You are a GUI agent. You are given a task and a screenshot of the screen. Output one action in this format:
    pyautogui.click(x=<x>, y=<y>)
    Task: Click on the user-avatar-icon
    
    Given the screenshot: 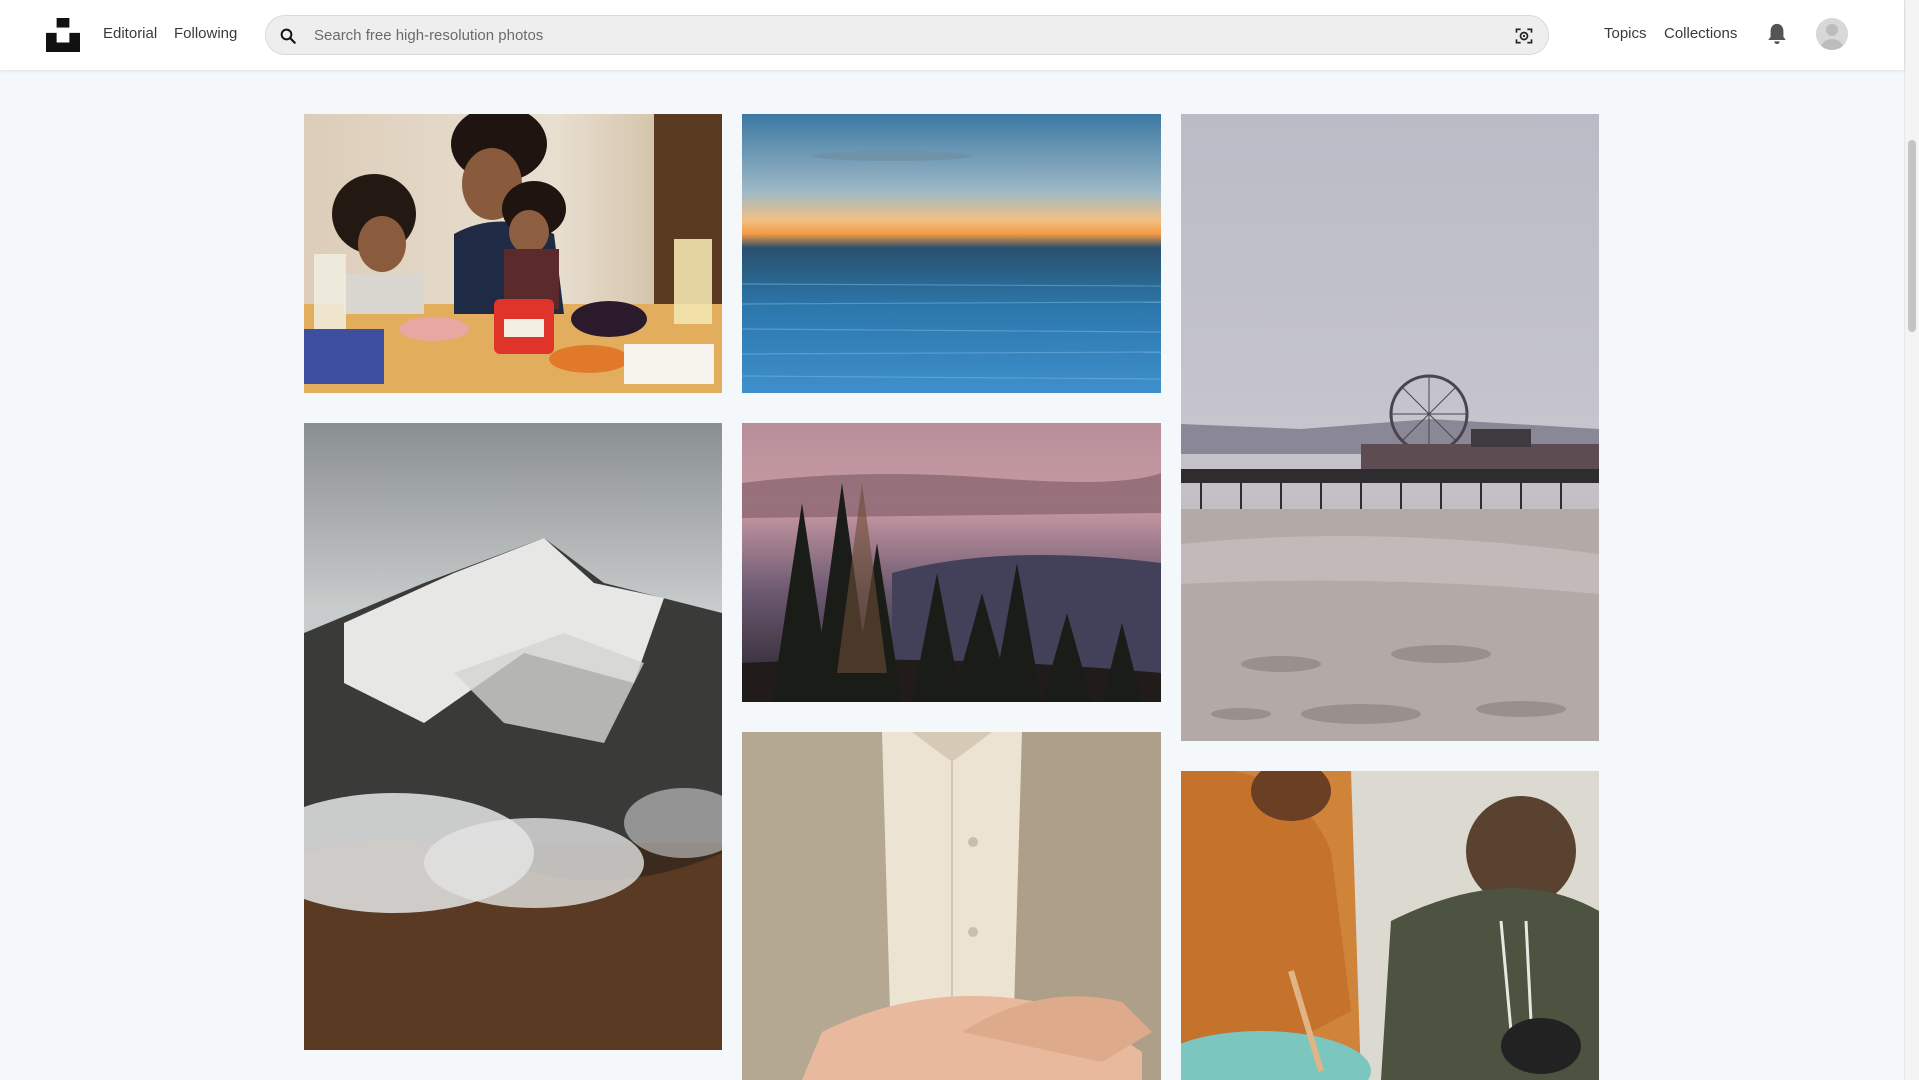 What is the action you would take?
    pyautogui.click(x=1832, y=34)
    